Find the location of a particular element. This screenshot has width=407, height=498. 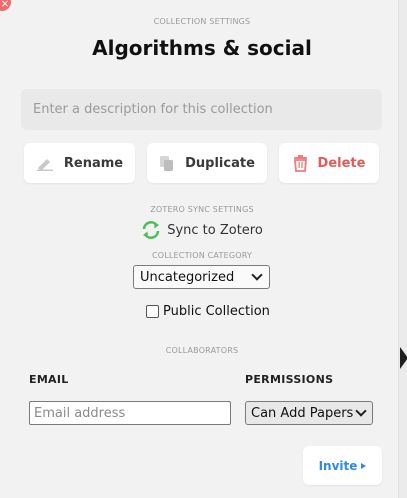

category-selected-value: Uncategorized is located at coordinates (187, 277).